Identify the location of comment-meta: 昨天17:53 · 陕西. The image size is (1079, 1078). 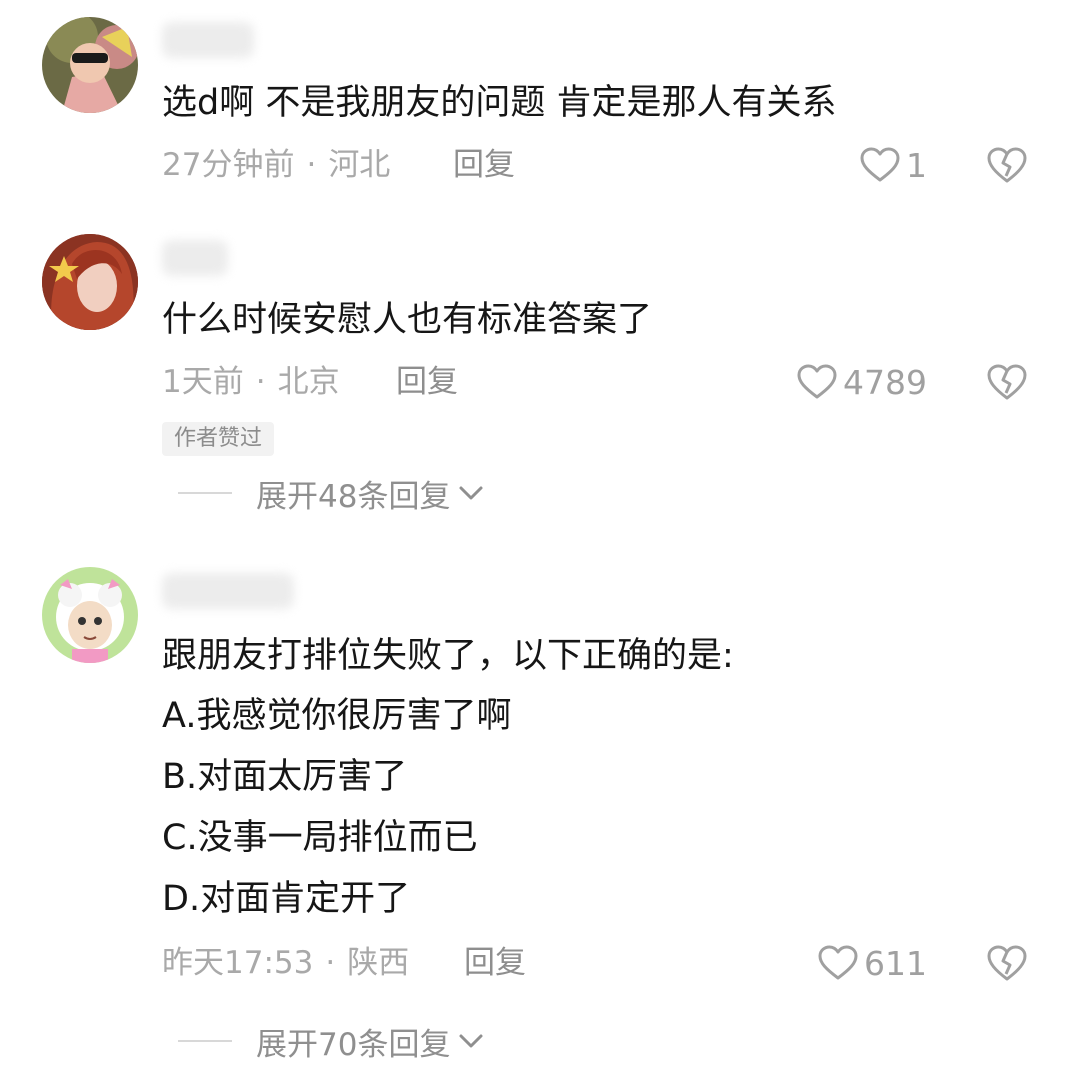
(285, 963).